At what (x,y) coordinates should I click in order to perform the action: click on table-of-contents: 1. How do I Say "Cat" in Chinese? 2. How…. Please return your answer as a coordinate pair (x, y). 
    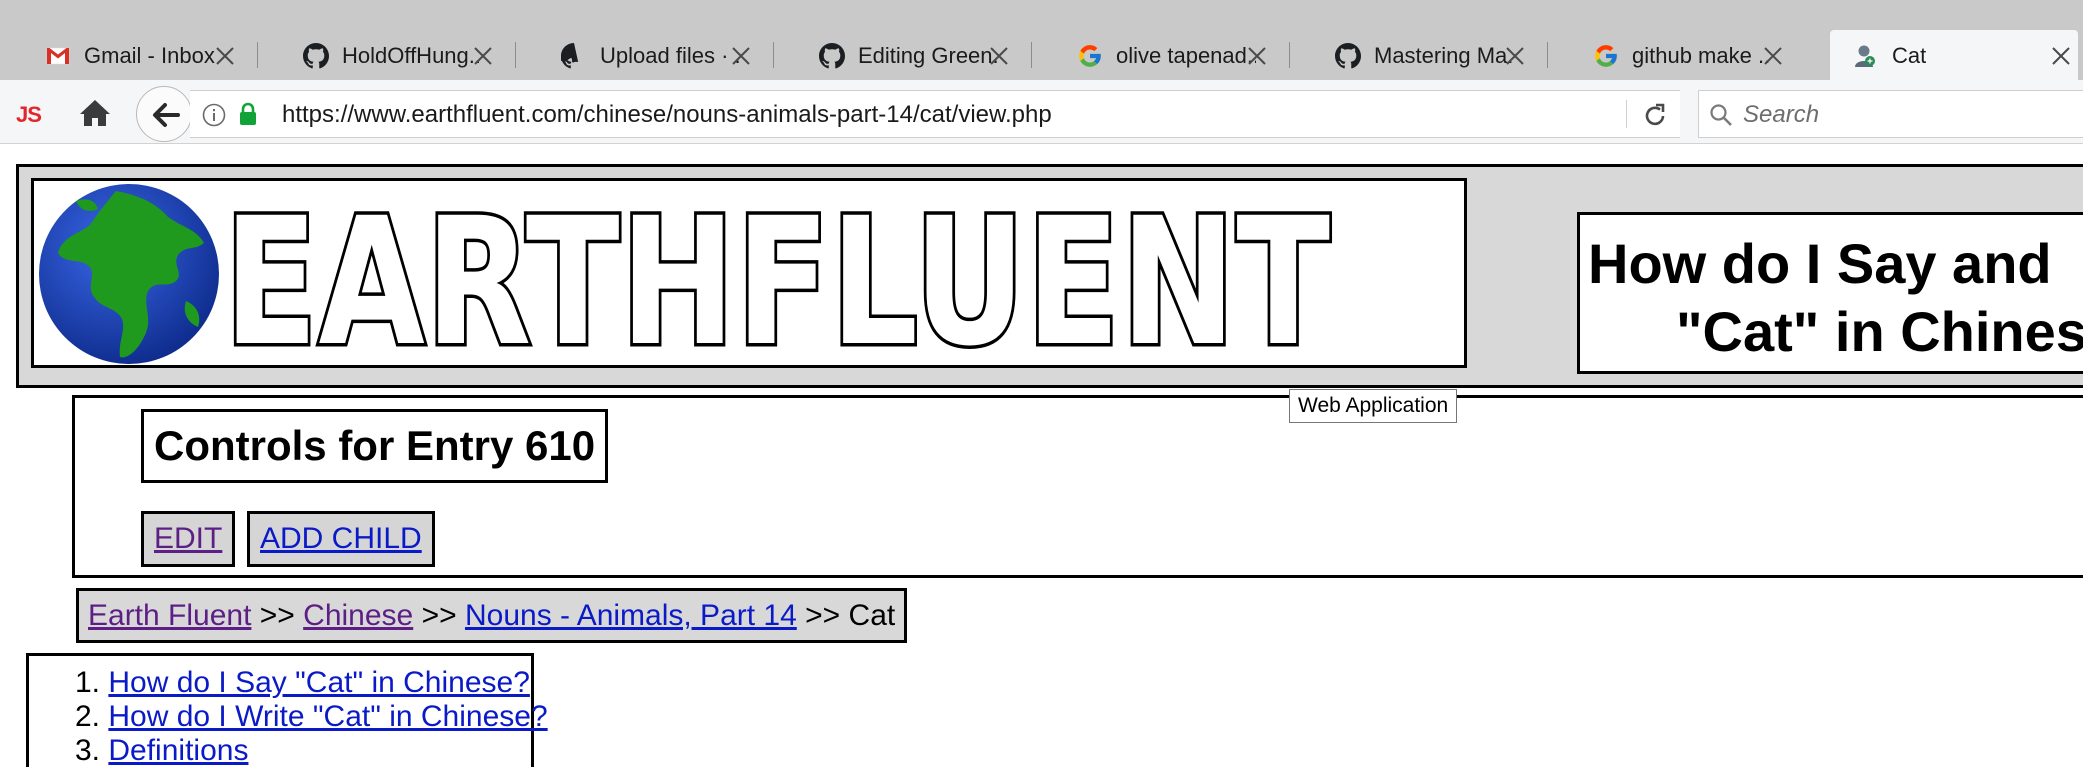
    Looking at the image, I should click on (287, 710).